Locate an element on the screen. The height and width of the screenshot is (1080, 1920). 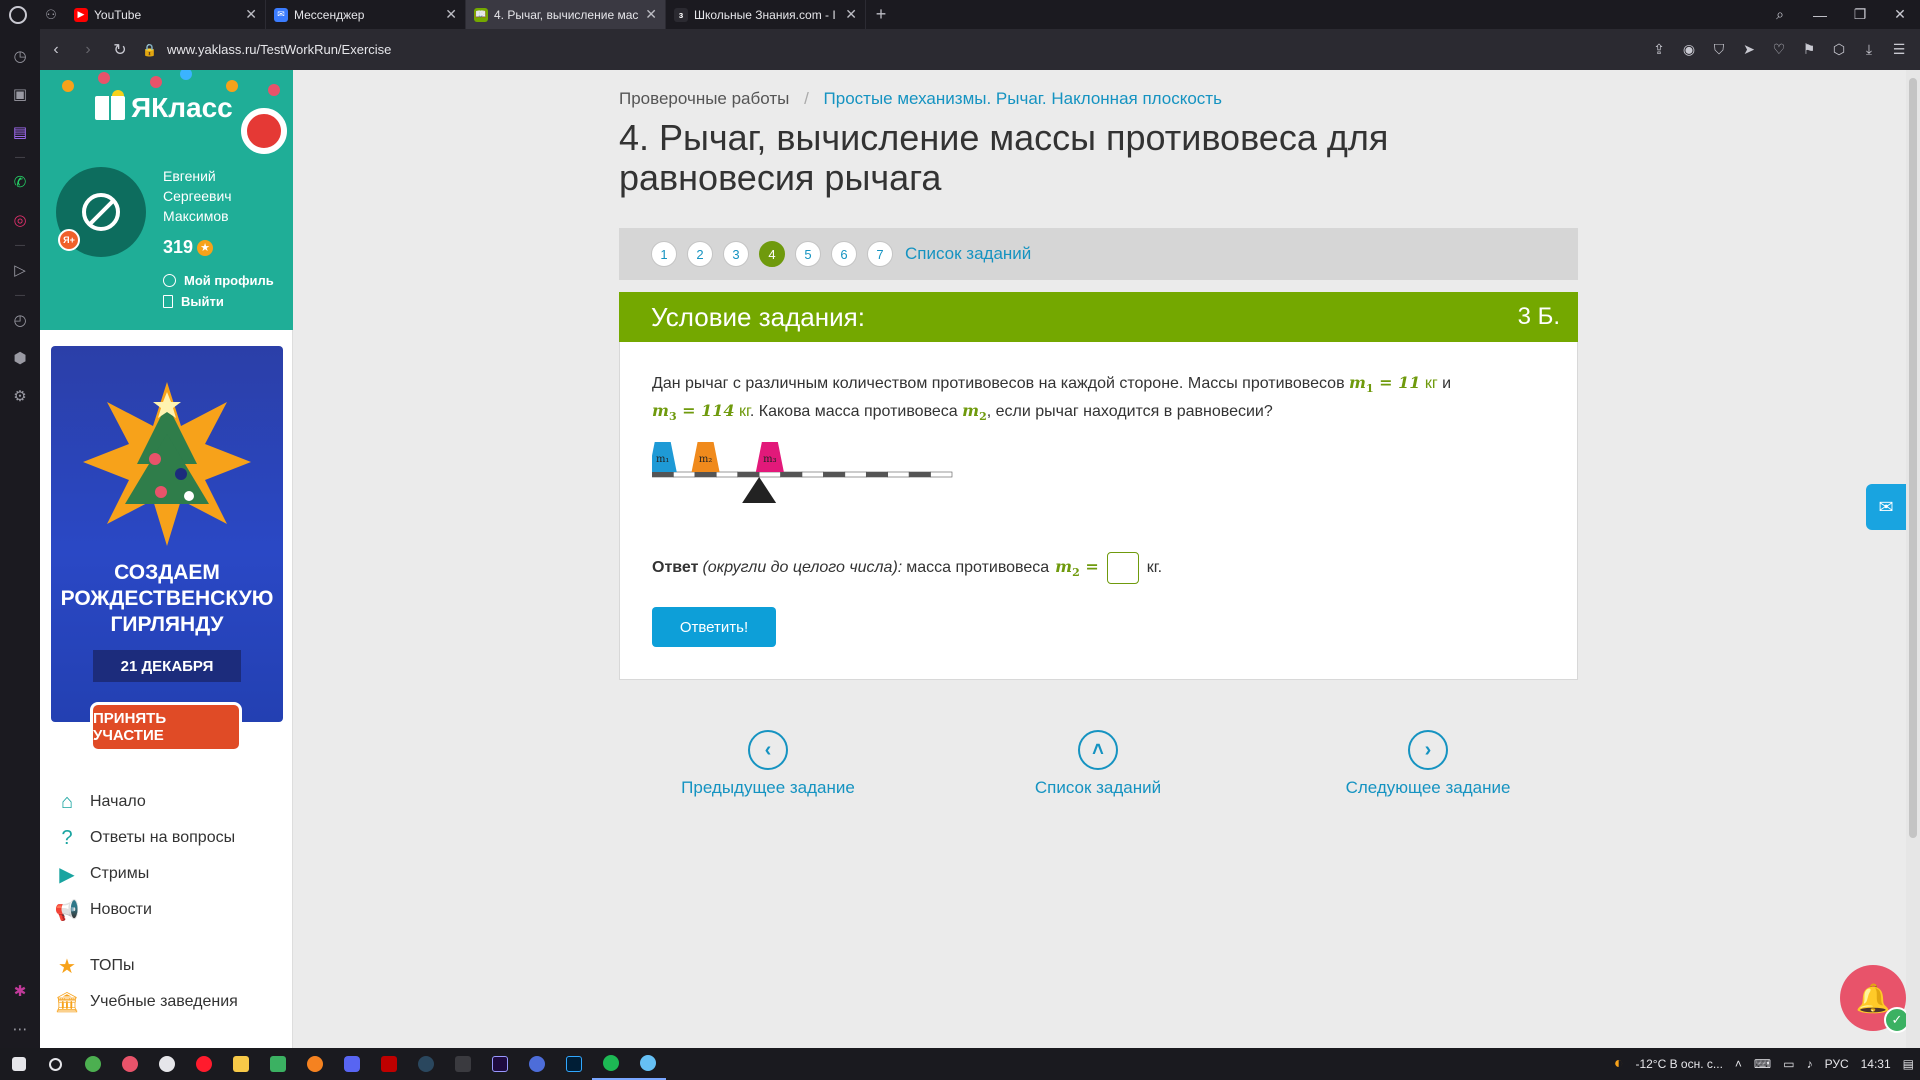
minimize-button: — is located at coordinates (1820, 15).